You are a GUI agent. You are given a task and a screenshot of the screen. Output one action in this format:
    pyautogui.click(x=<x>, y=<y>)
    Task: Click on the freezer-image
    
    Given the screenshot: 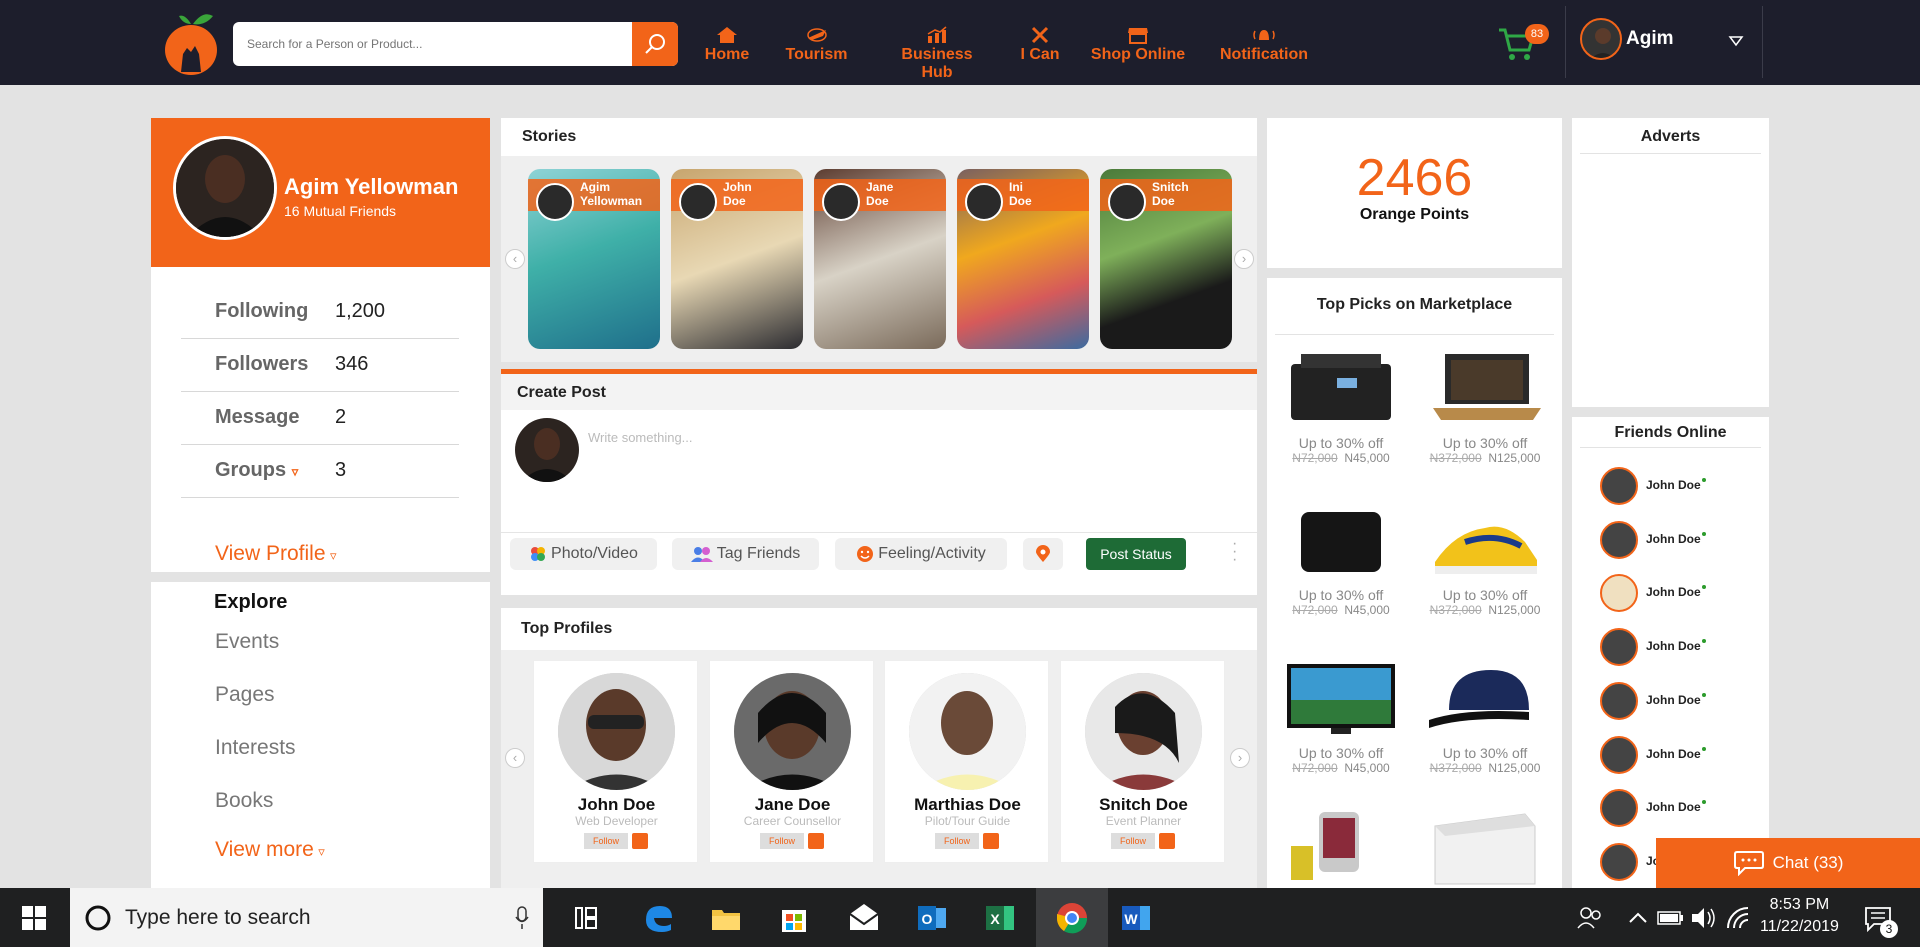 What is the action you would take?
    pyautogui.click(x=1485, y=849)
    